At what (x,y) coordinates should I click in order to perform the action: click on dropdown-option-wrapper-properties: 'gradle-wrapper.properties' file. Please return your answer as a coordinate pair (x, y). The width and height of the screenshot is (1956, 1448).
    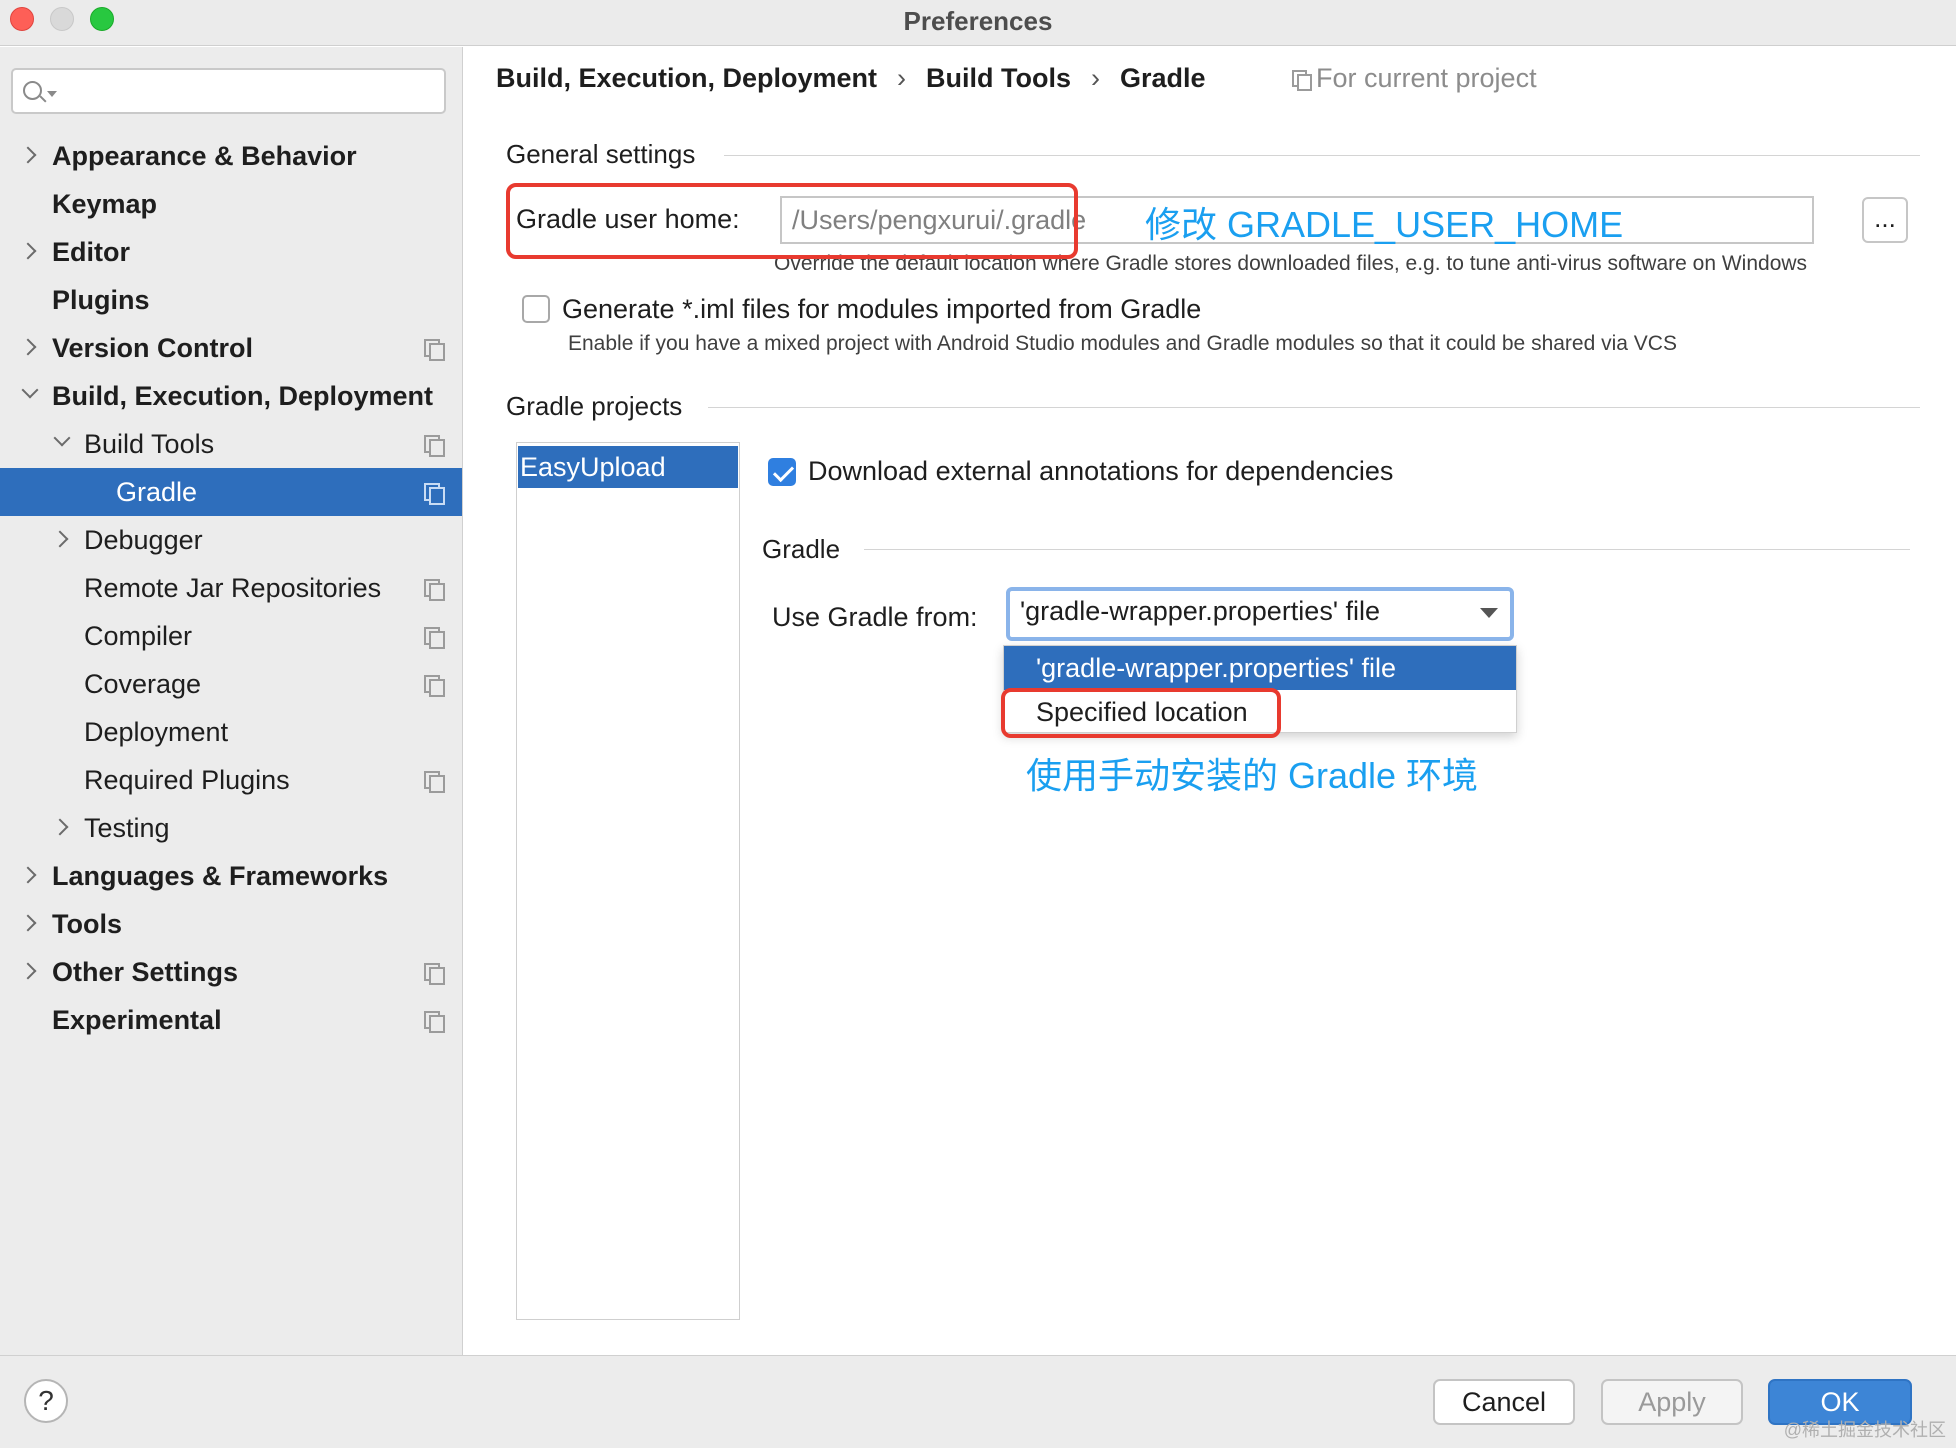
    Looking at the image, I should click on (1260, 668).